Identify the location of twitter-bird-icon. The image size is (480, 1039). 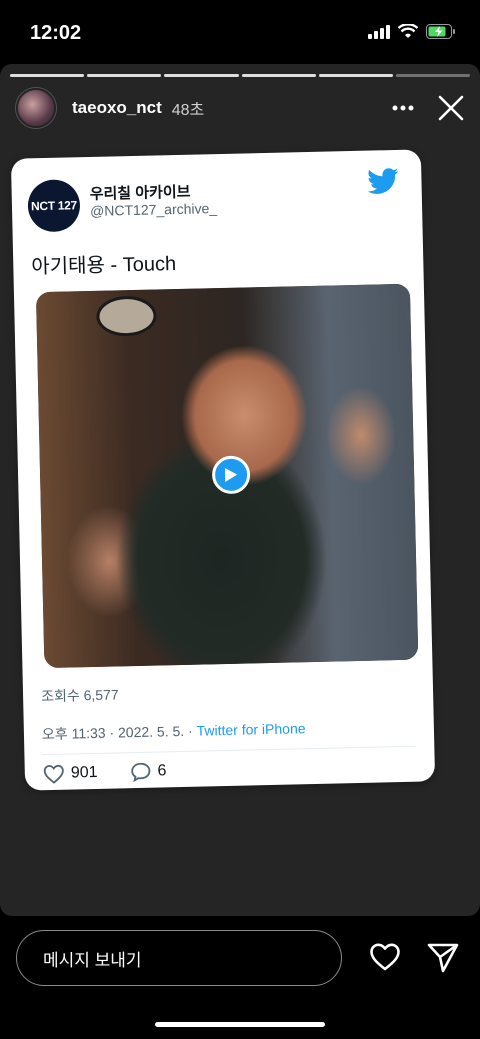
(383, 181).